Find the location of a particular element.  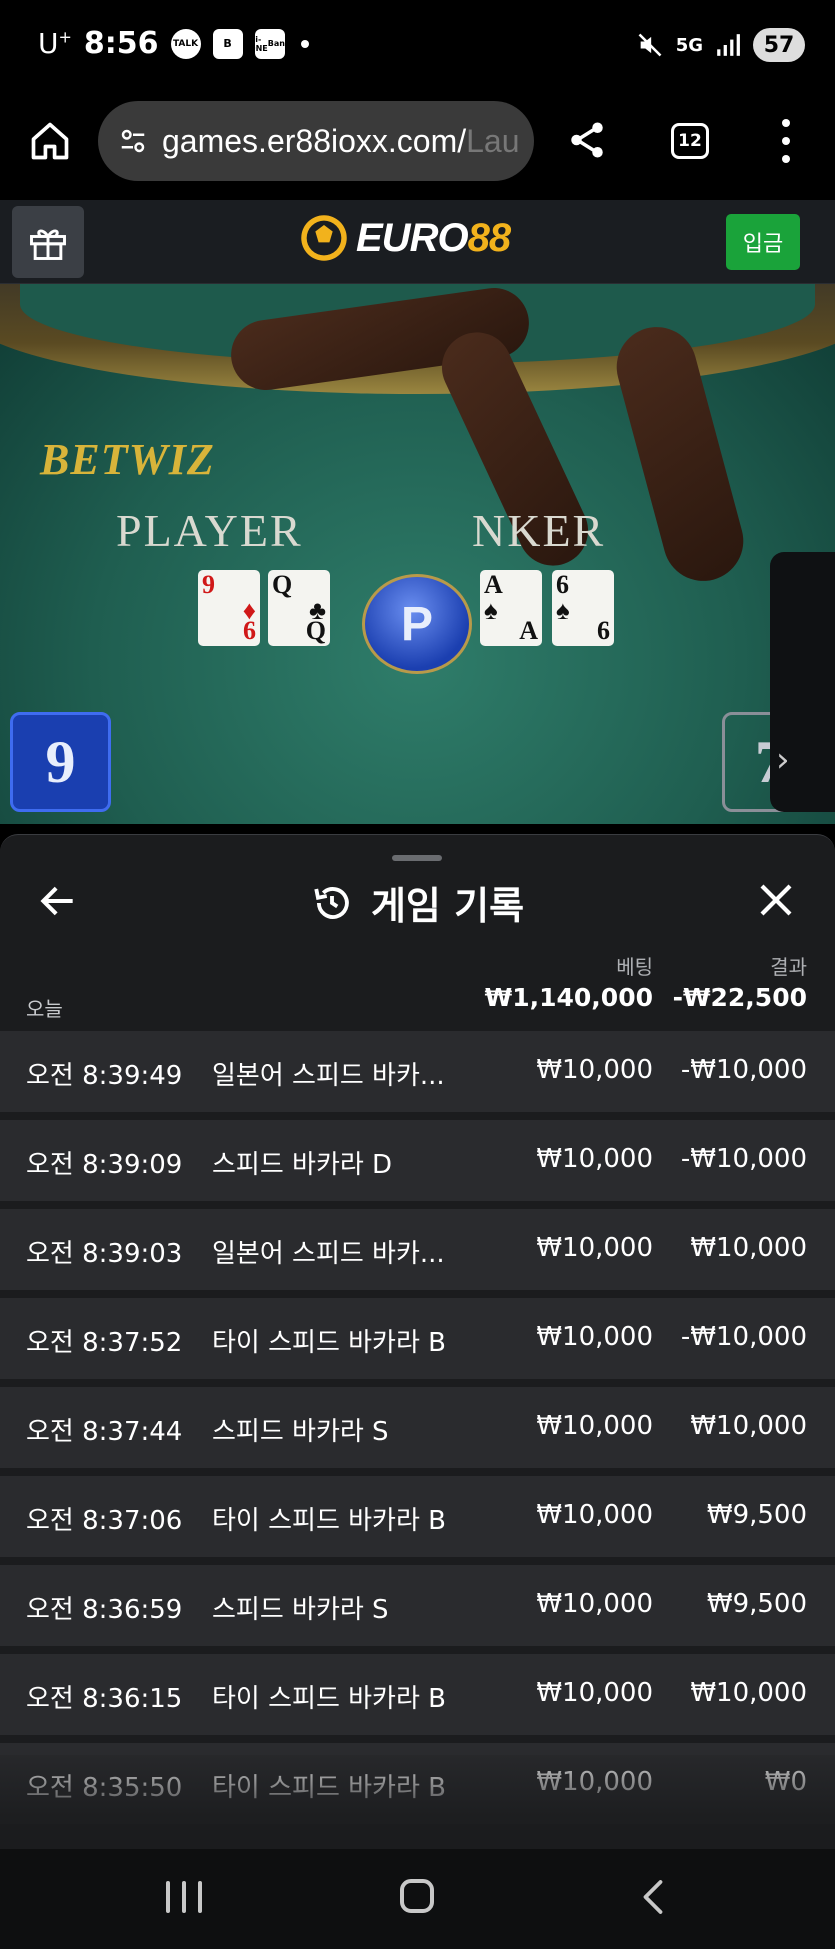

column-header-bet: 베팅 is located at coordinates (634, 967).